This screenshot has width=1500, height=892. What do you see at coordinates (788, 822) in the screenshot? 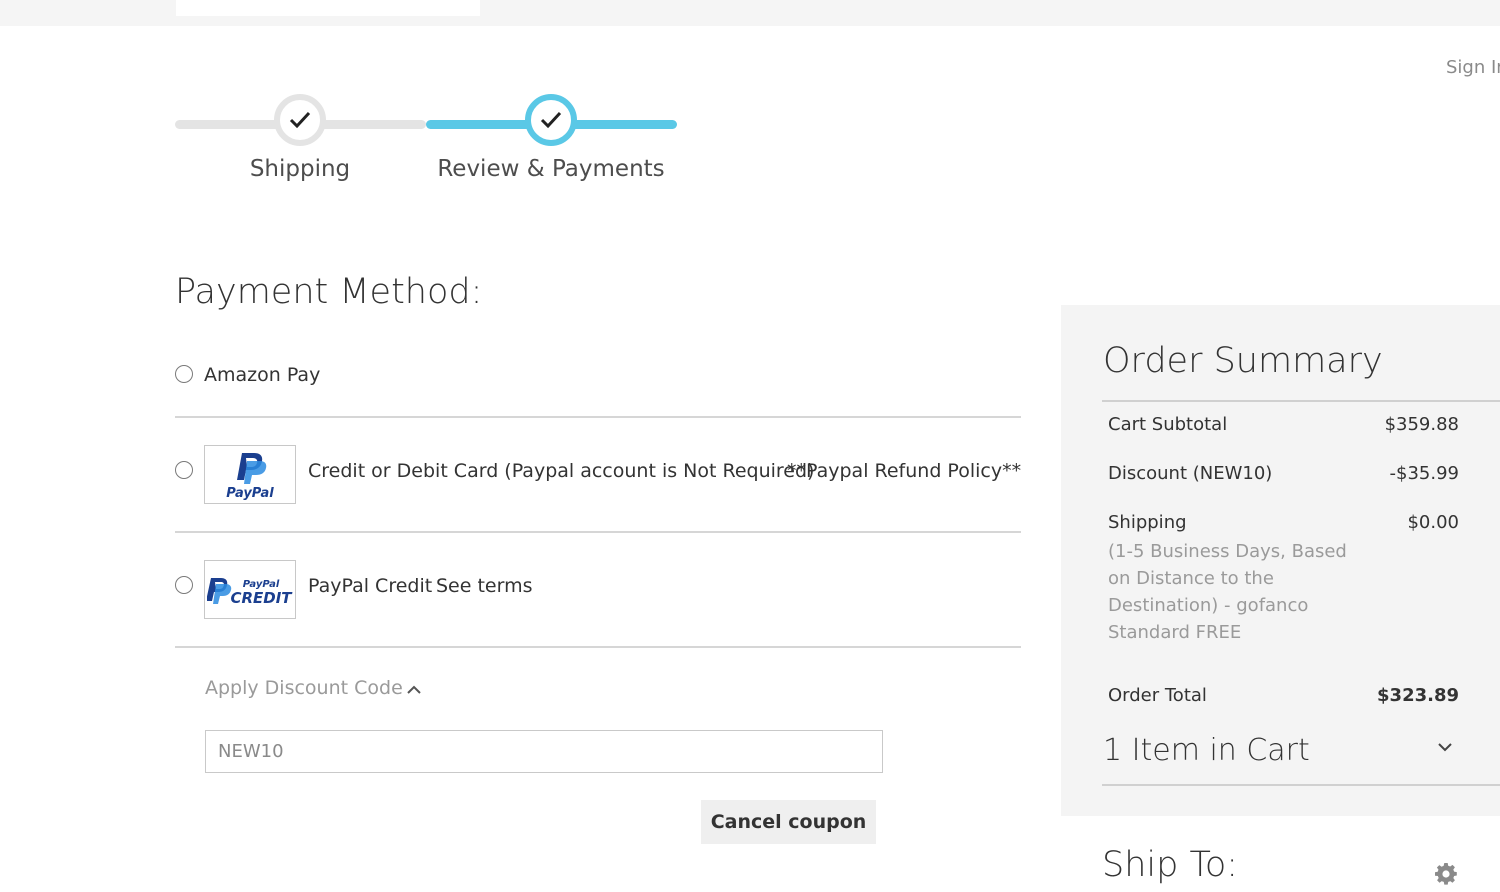
I see `cancel-coupon-button: Cancel coupon` at bounding box center [788, 822].